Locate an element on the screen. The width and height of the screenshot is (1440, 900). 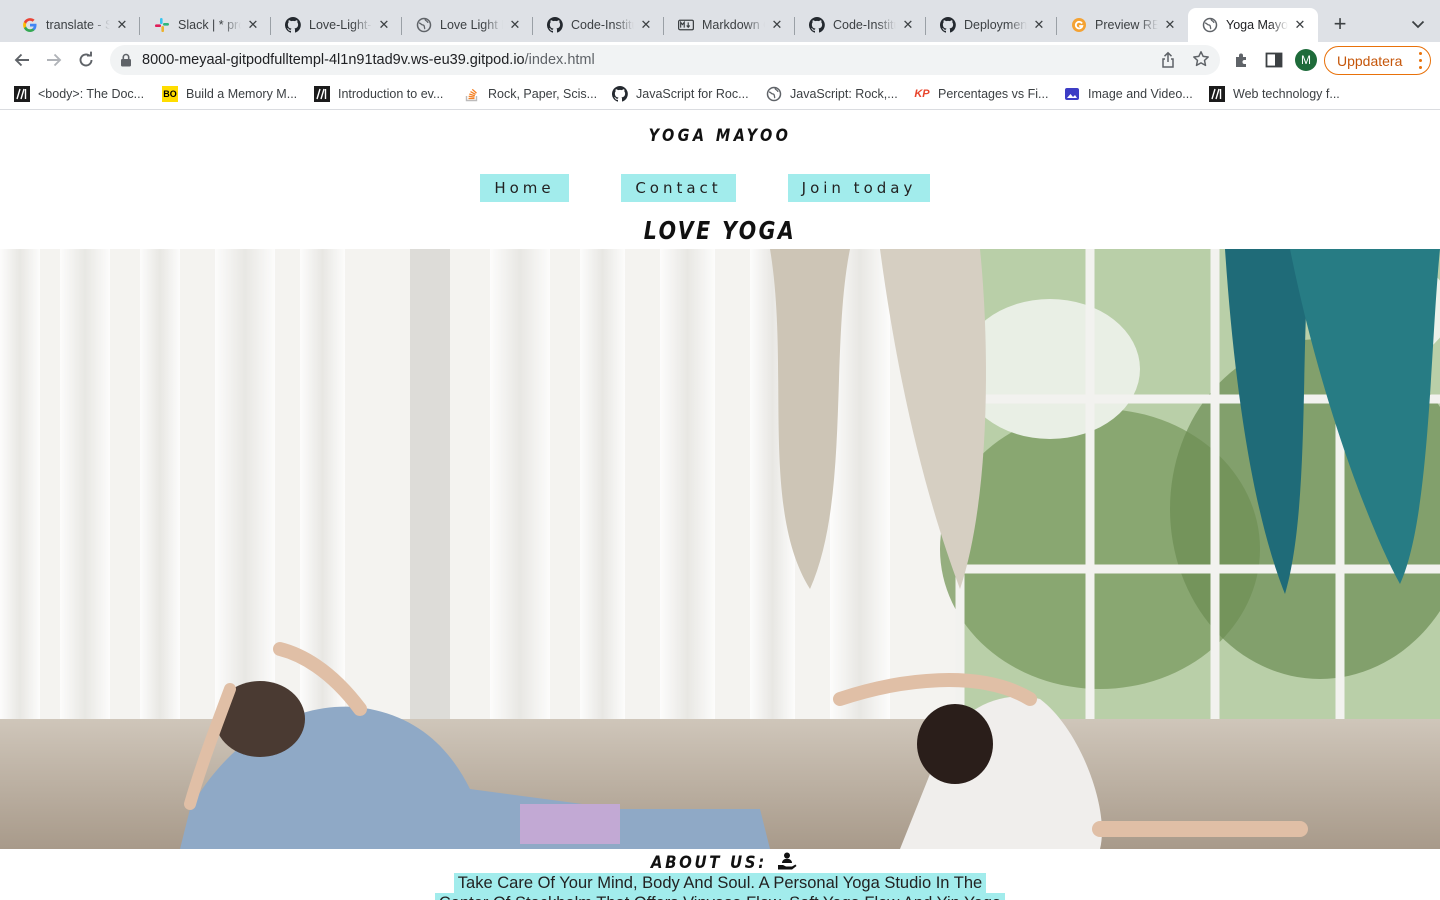
tab-title: Markdown C is located at coordinates (733, 25).